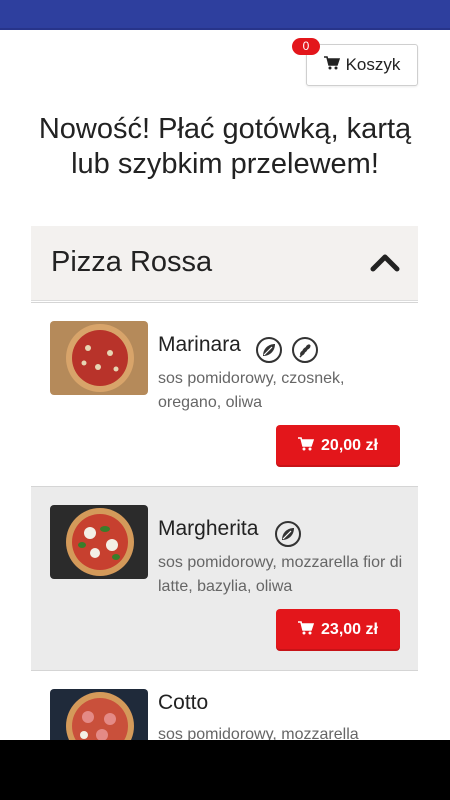 This screenshot has width=450, height=800. I want to click on cart-label: Koszyk, so click(373, 64).